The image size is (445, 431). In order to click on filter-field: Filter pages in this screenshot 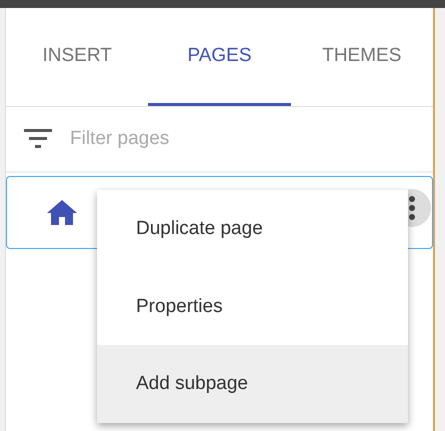, I will do `click(220, 139)`.